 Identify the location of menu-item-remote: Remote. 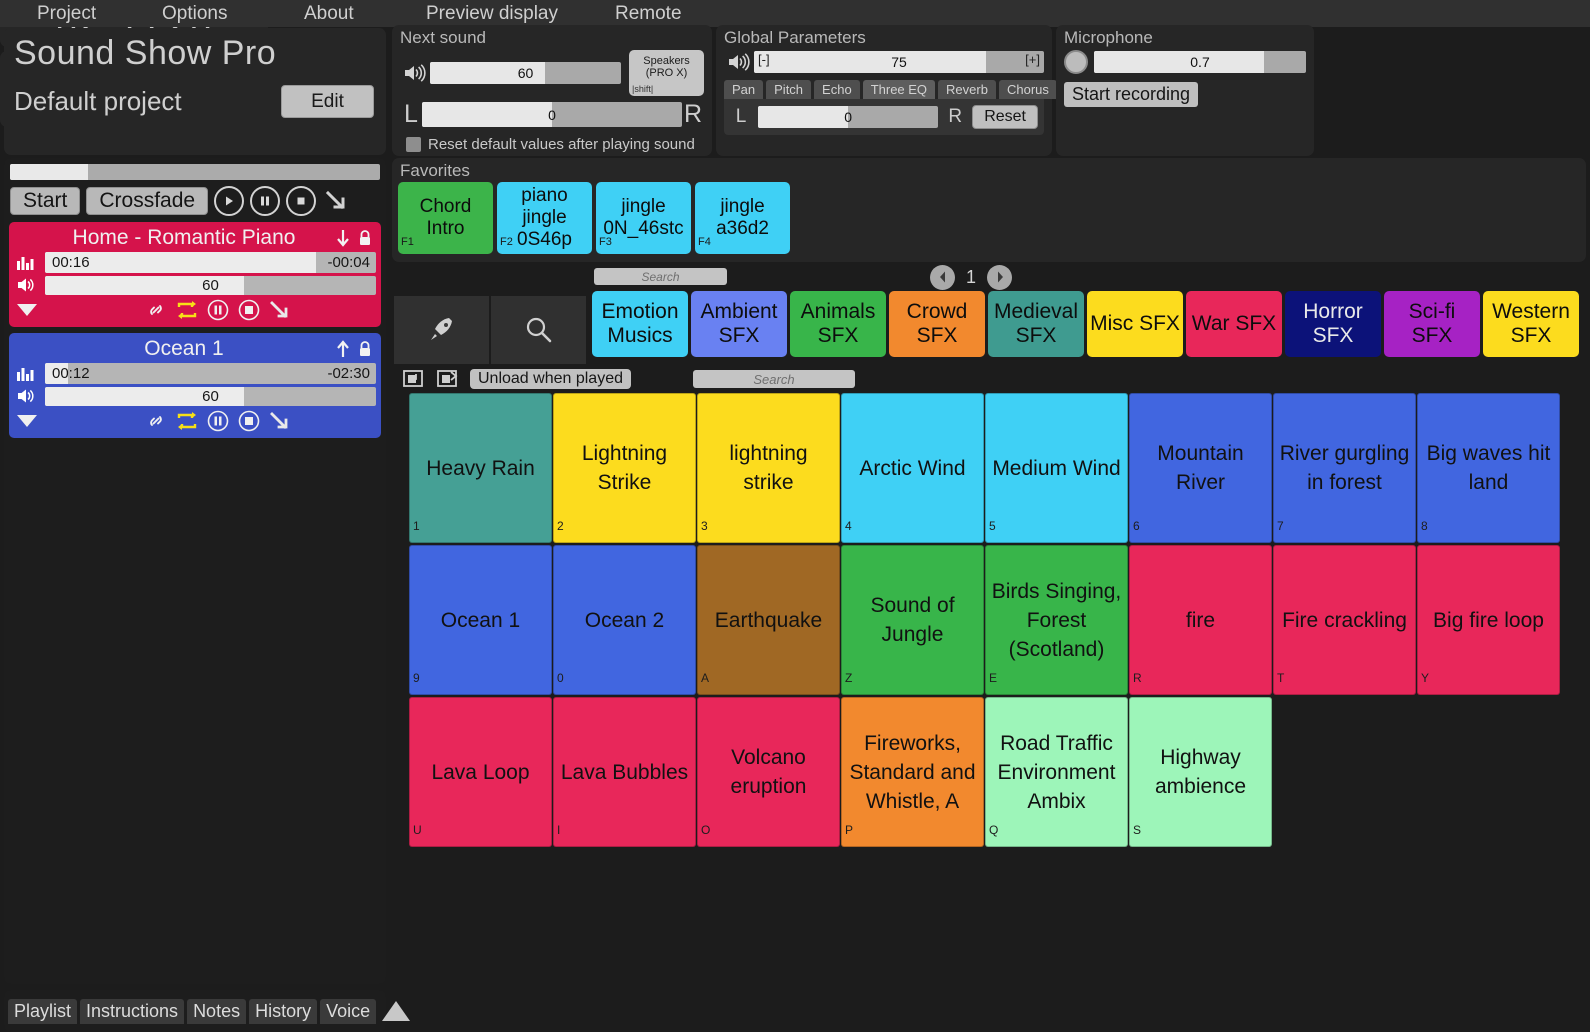
(648, 14).